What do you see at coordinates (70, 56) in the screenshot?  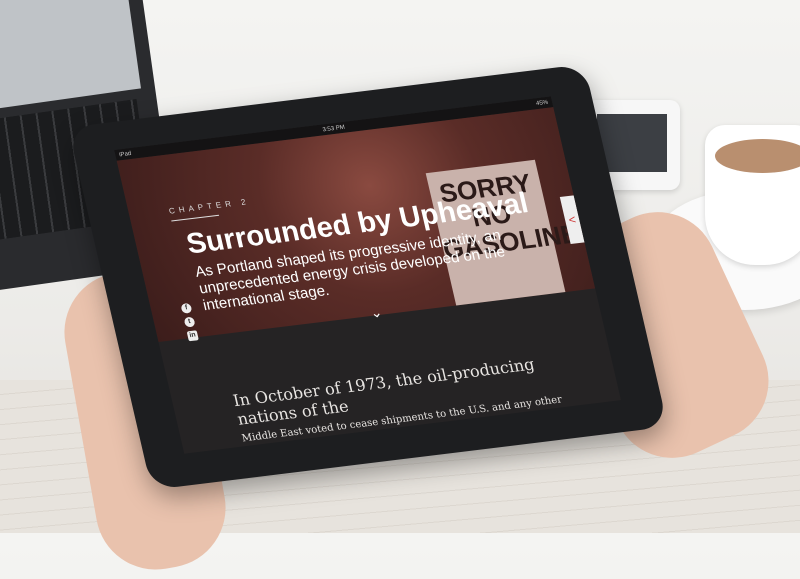 I see `laptop-screen` at bounding box center [70, 56].